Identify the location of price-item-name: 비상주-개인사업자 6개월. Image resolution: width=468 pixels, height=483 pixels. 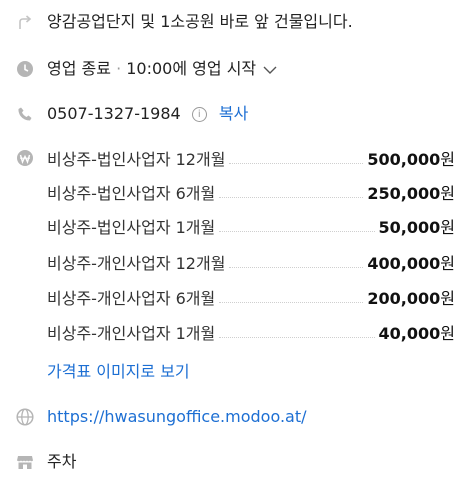
(131, 298).